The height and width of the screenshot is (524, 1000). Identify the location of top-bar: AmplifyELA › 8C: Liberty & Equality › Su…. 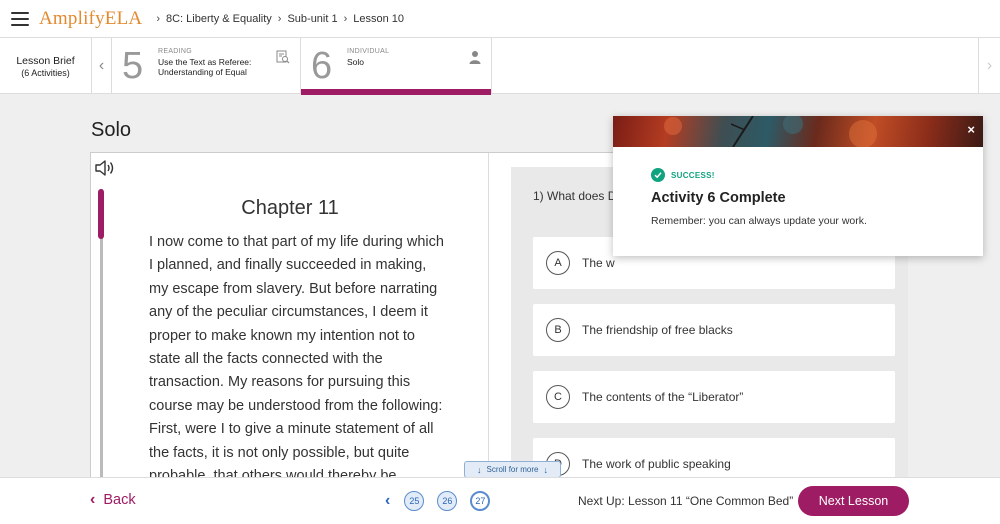
(500, 19).